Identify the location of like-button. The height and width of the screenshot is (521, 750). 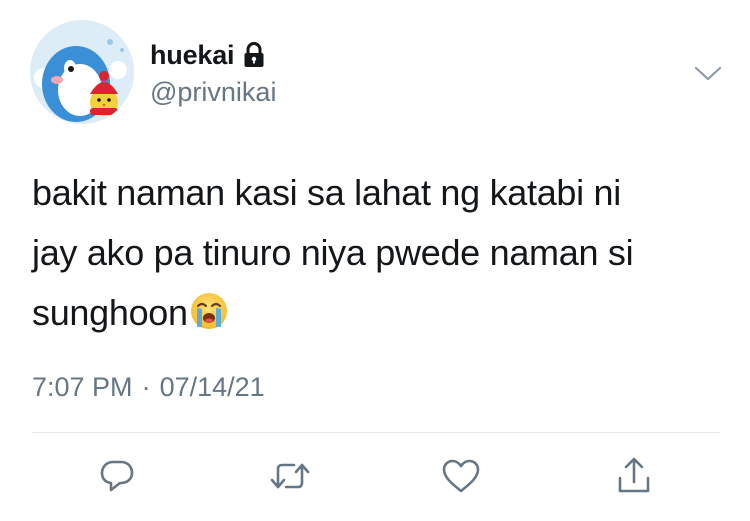
(461, 476).